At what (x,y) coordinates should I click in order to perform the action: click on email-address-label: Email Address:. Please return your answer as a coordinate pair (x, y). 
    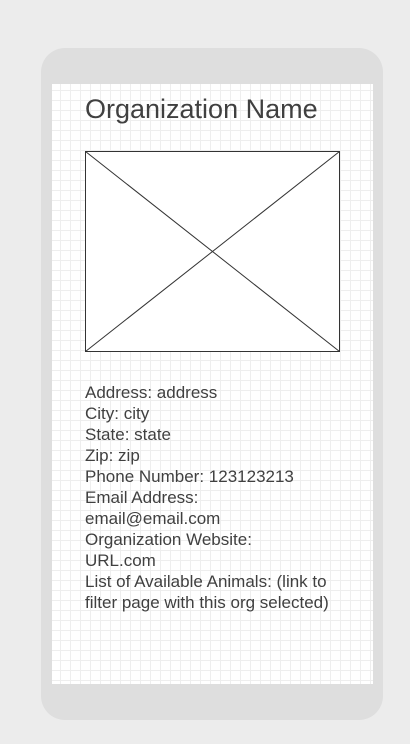
    Looking at the image, I should click on (142, 497).